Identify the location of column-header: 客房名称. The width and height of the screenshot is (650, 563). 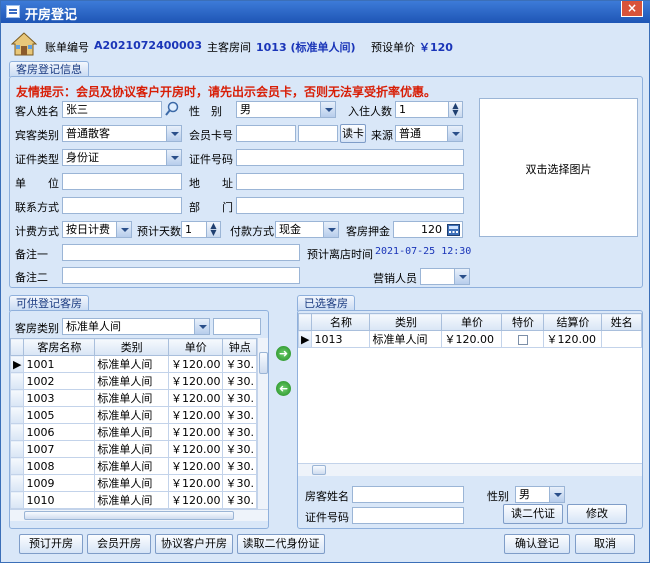
(59, 347).